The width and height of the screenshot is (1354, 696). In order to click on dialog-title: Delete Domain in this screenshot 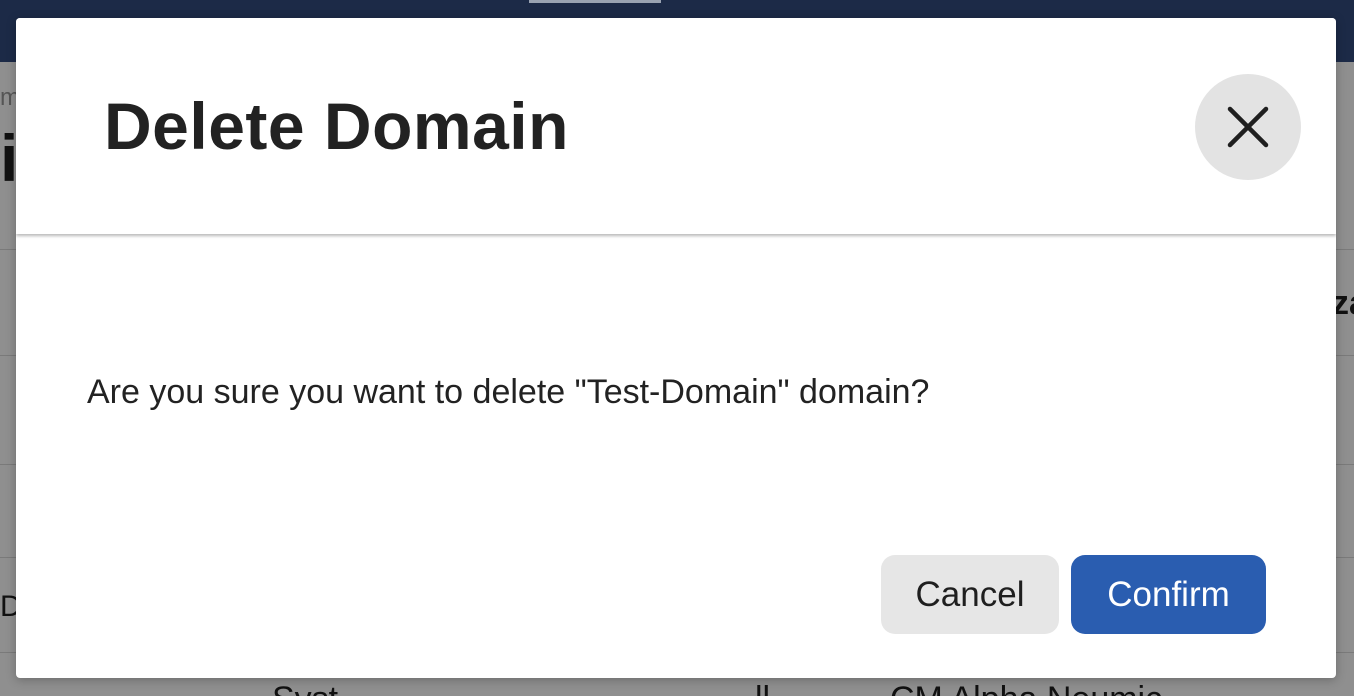, I will do `click(336, 126)`.